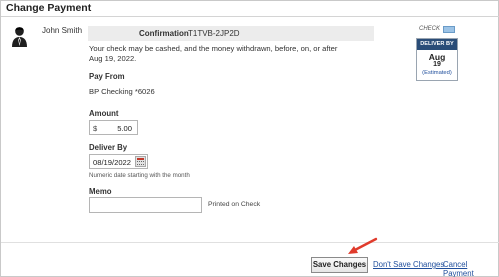  I want to click on person-icon, so click(19, 37).